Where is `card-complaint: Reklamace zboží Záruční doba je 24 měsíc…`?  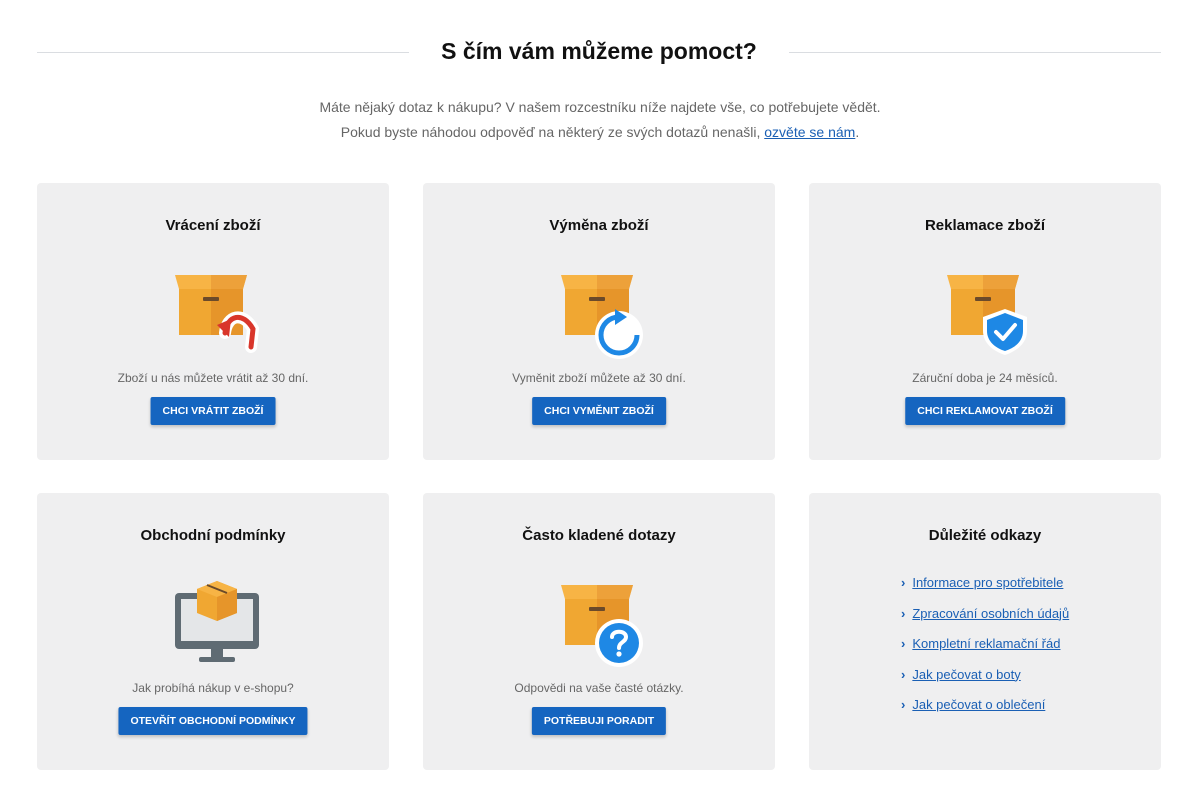
card-complaint: Reklamace zboží Záruční doba je 24 měsíc… is located at coordinates (985, 321).